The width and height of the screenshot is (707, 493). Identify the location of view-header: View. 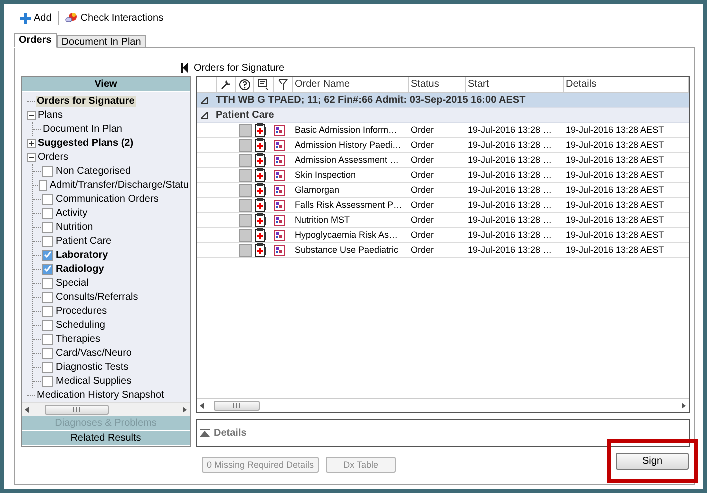
(106, 84).